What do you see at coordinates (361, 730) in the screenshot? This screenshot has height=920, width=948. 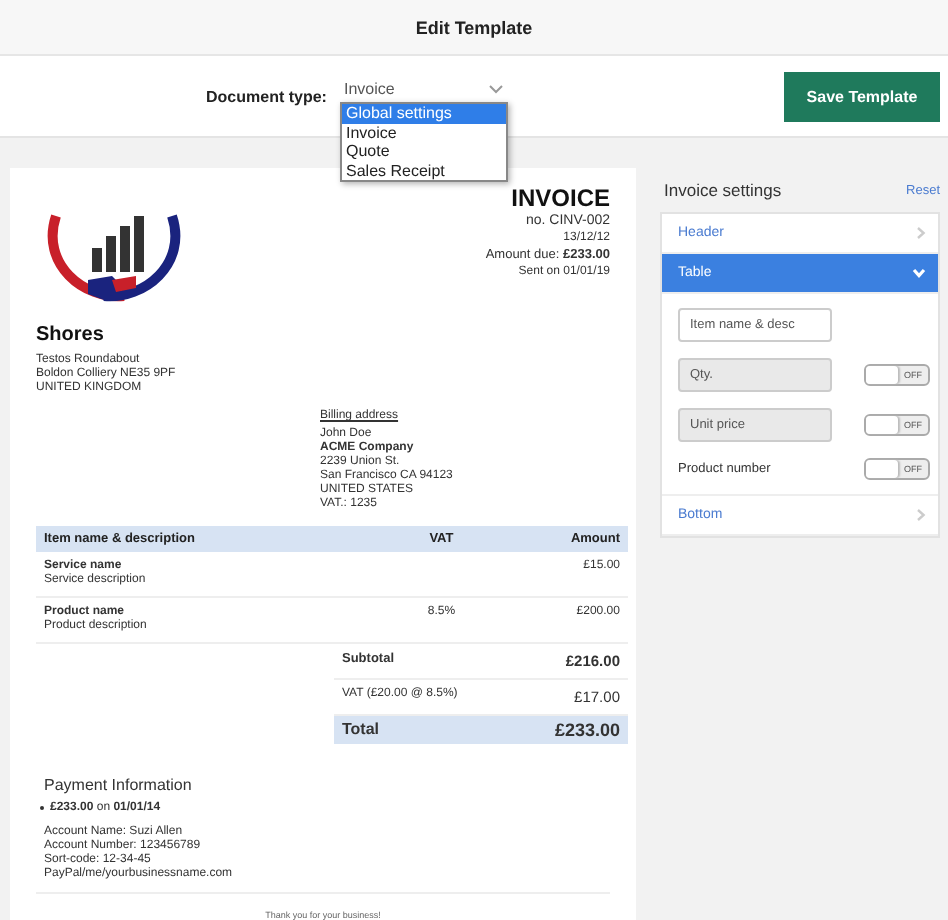 I see `total-label: Total` at bounding box center [361, 730].